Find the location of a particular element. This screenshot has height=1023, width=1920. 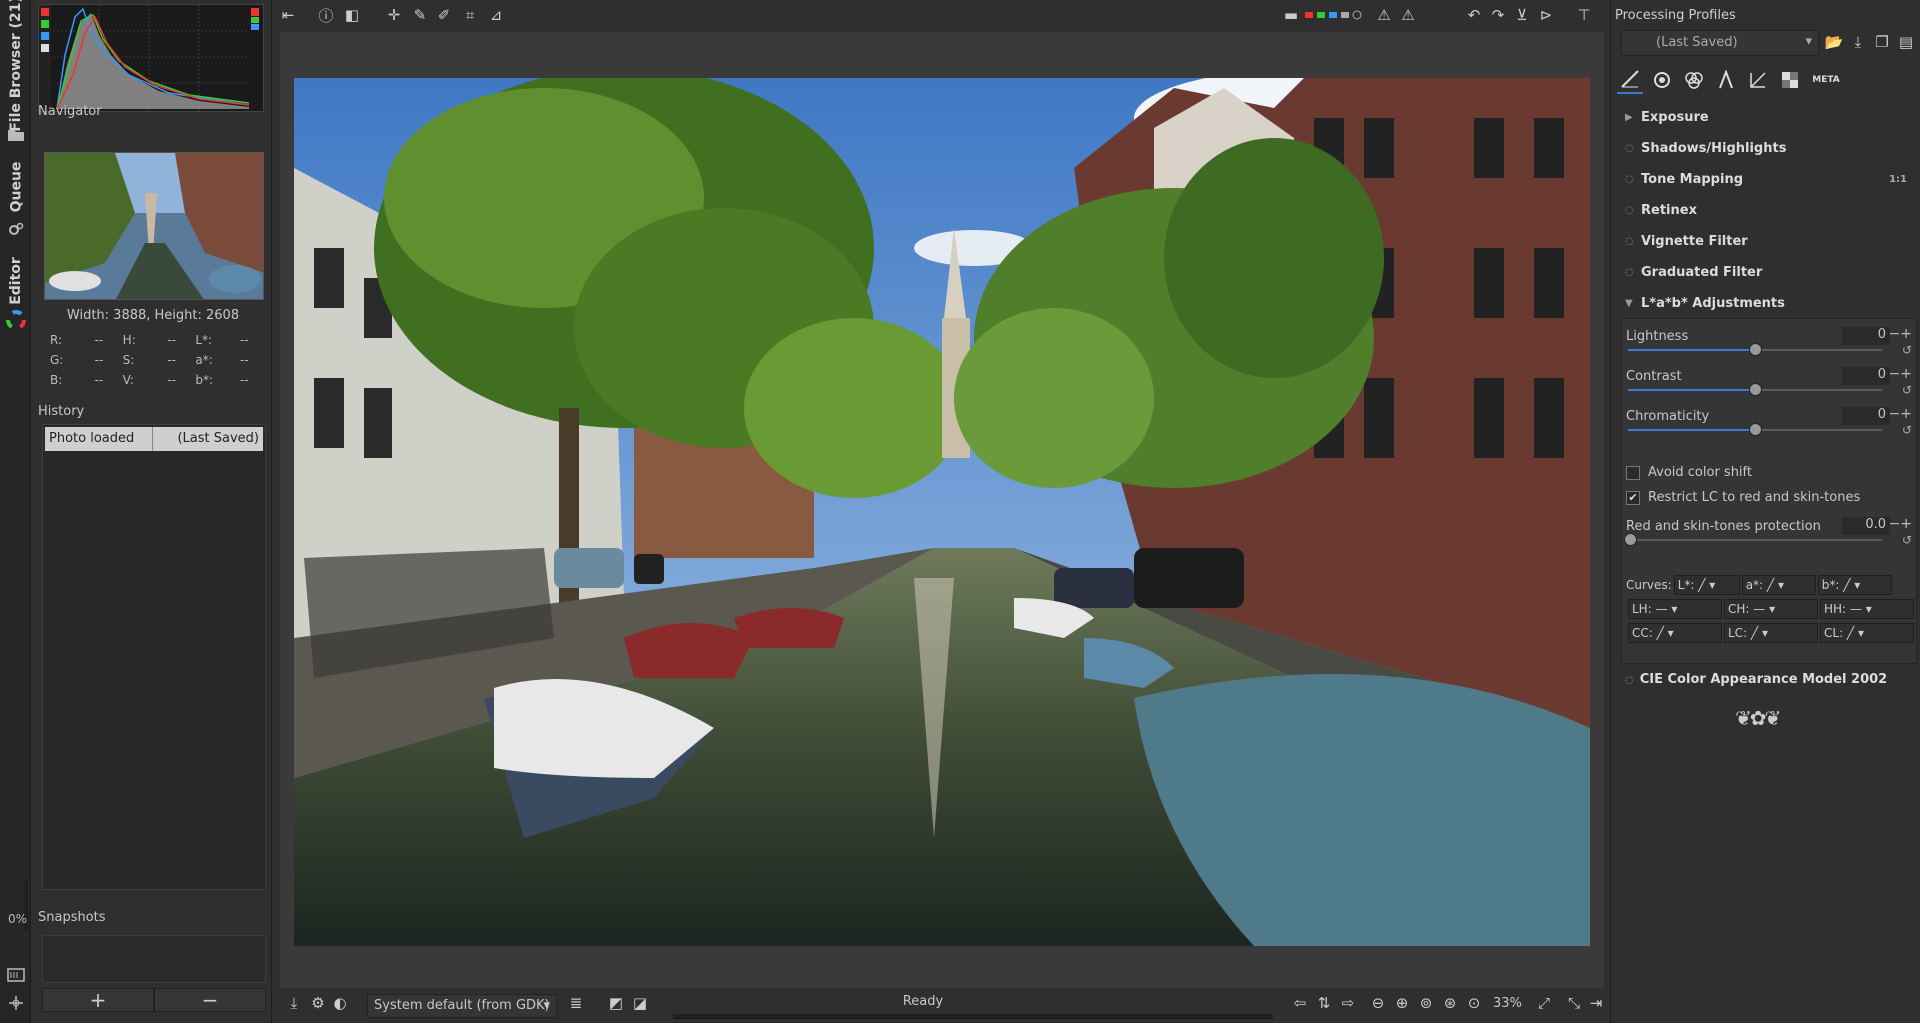

rotate-right-icon: ↷ is located at coordinates (1498, 15).